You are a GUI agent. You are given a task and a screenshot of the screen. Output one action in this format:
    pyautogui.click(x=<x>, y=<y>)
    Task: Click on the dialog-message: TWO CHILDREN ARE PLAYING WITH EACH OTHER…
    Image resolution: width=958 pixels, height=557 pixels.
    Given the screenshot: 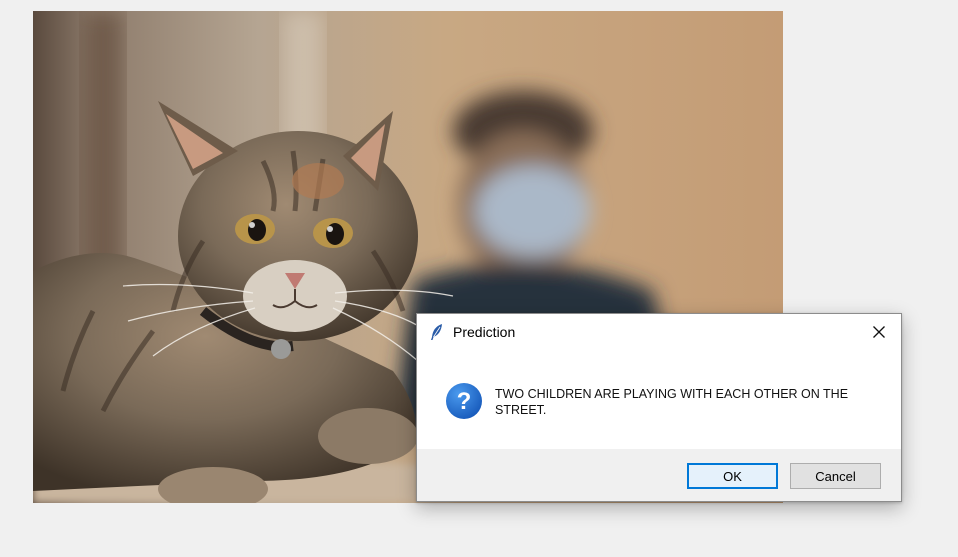 What is the action you would take?
    pyautogui.click(x=672, y=402)
    